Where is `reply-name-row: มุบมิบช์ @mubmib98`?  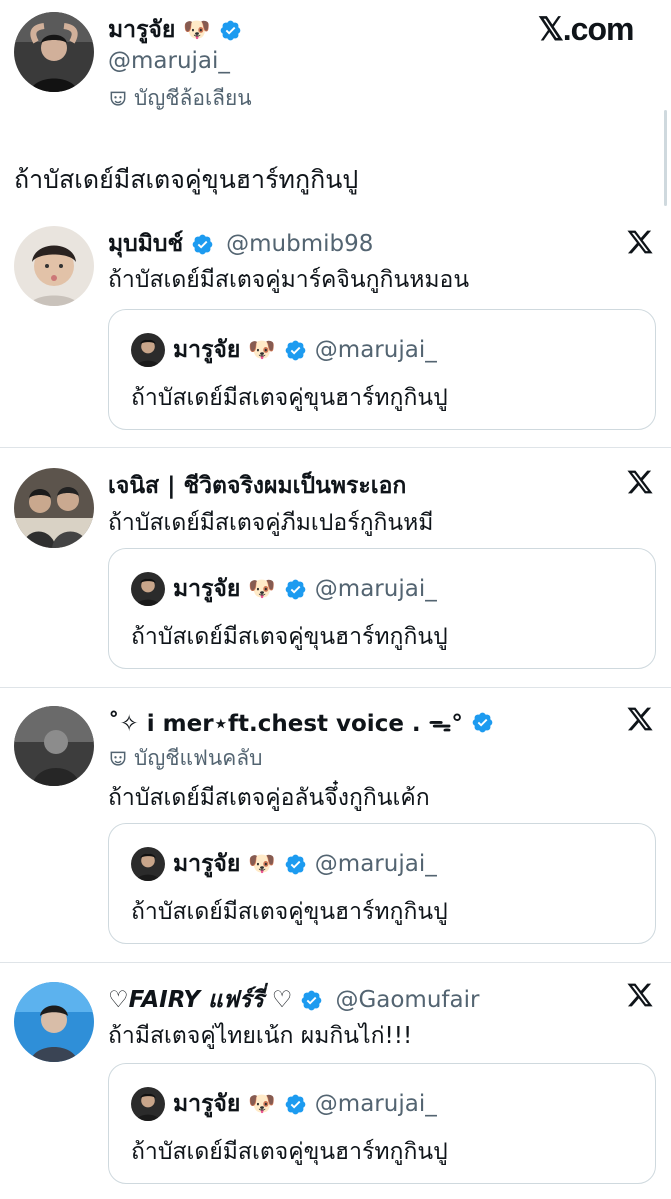 reply-name-row: มุบมิบช์ @mubmib98 is located at coordinates (240, 244).